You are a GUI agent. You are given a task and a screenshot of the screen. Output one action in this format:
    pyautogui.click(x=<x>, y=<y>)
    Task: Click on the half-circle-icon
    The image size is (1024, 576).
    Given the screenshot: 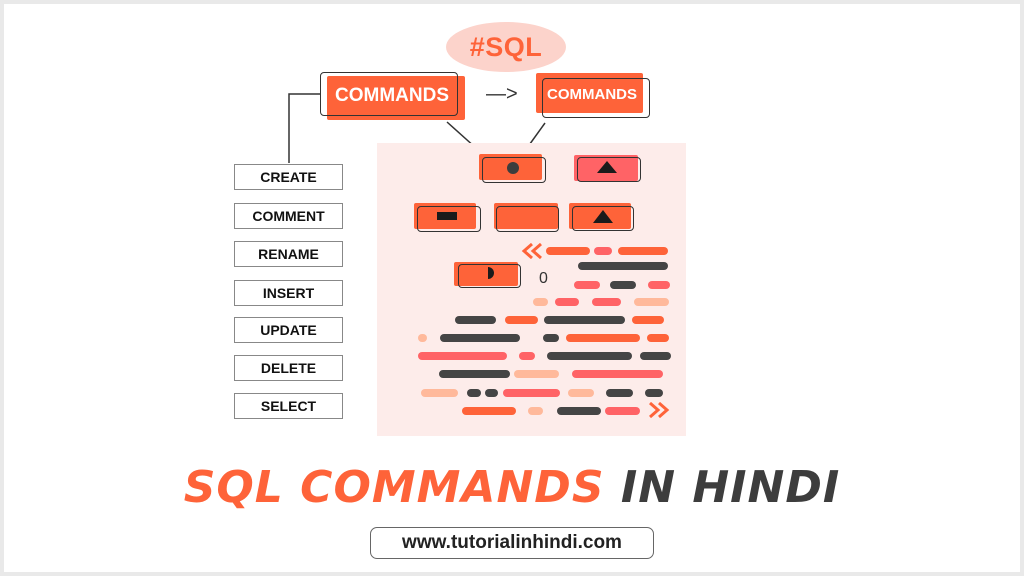 What is the action you would take?
    pyautogui.click(x=491, y=273)
    